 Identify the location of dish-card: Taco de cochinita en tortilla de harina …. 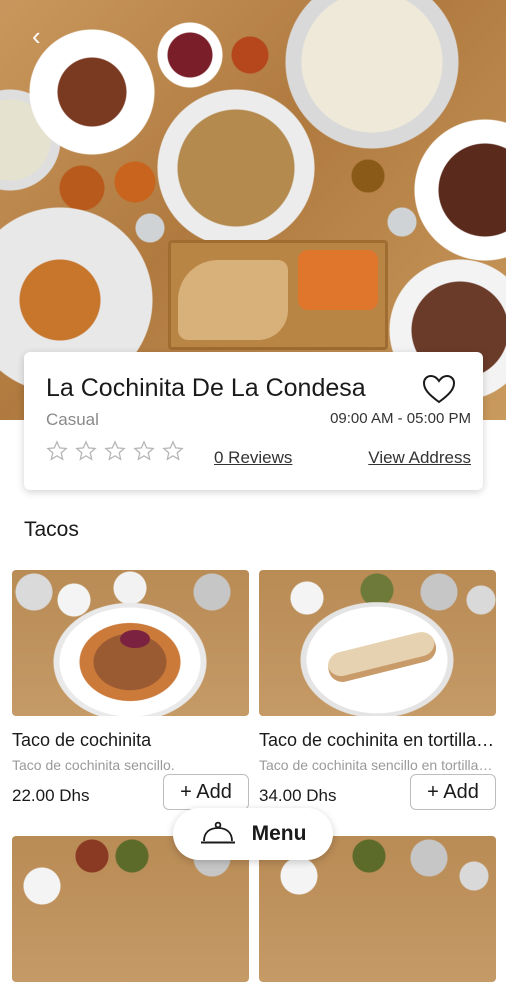
(377, 690).